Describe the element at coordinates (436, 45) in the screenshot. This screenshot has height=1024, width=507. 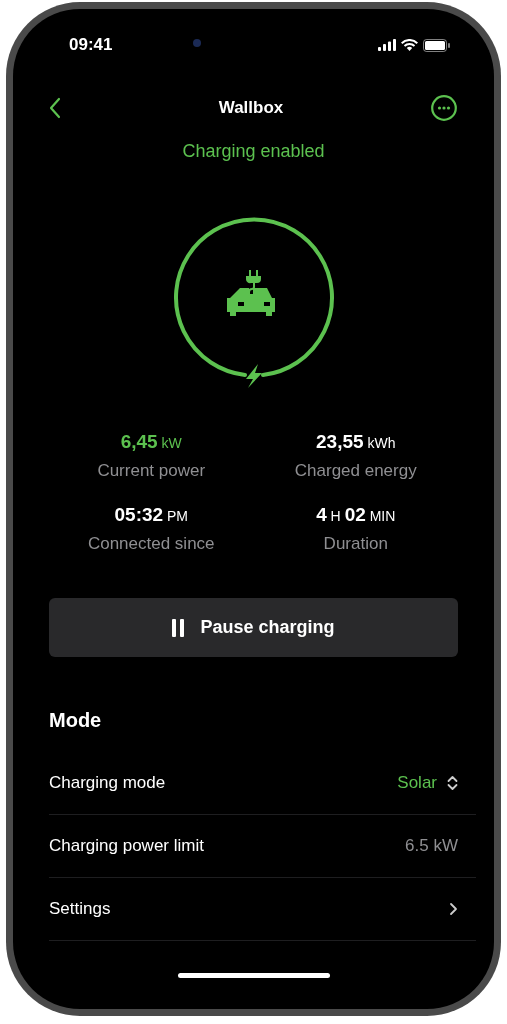
I see `battery-icon` at that location.